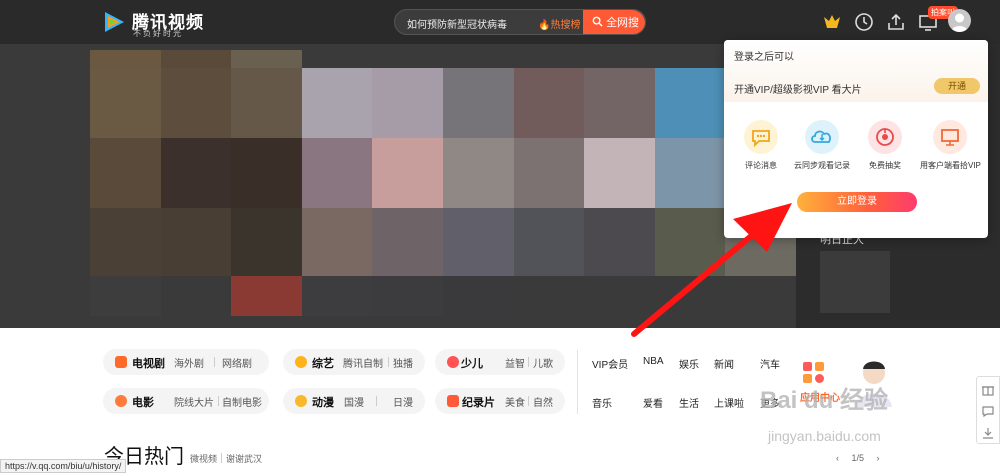 This screenshot has height=473, width=1000. I want to click on today-sub-microvideo: 微视频, so click(203, 458).